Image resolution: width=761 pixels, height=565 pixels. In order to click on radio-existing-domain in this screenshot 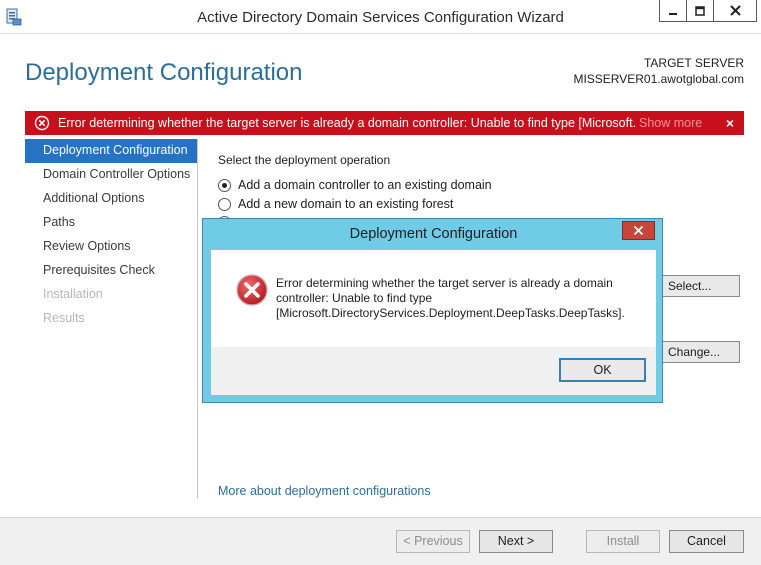, I will do `click(224, 185)`.